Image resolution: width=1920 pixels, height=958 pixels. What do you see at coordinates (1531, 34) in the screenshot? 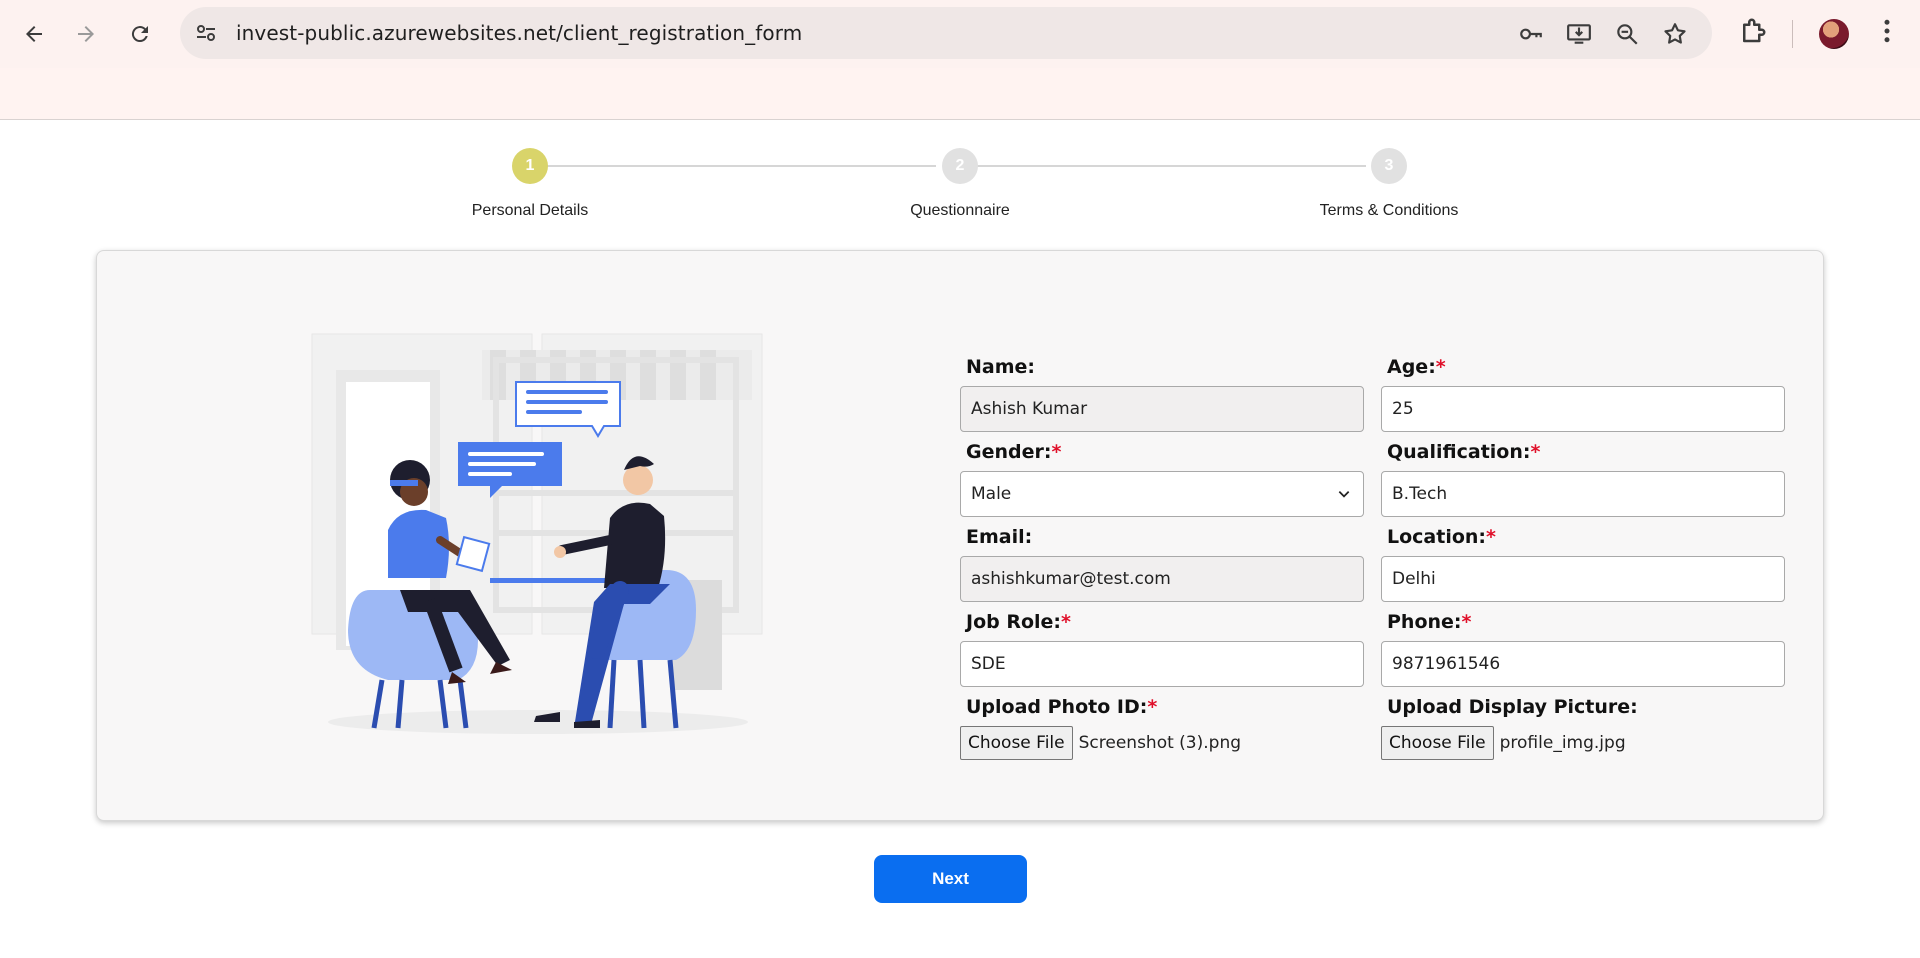
I see `password-key-icon` at bounding box center [1531, 34].